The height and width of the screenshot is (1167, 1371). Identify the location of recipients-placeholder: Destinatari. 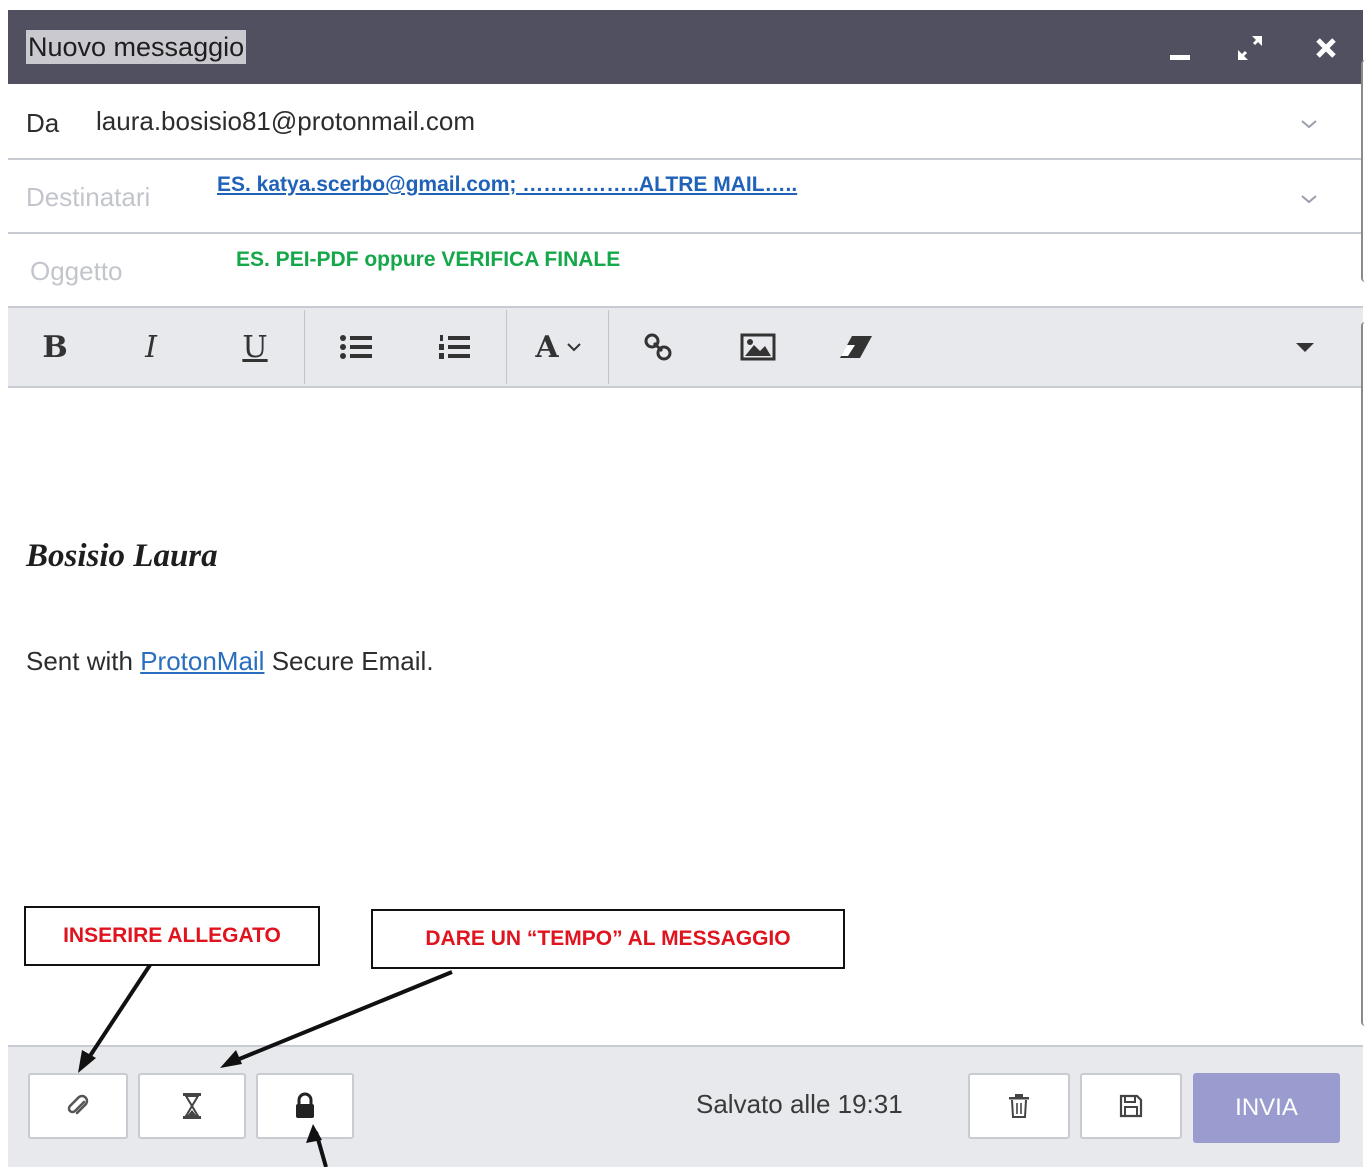
(88, 197).